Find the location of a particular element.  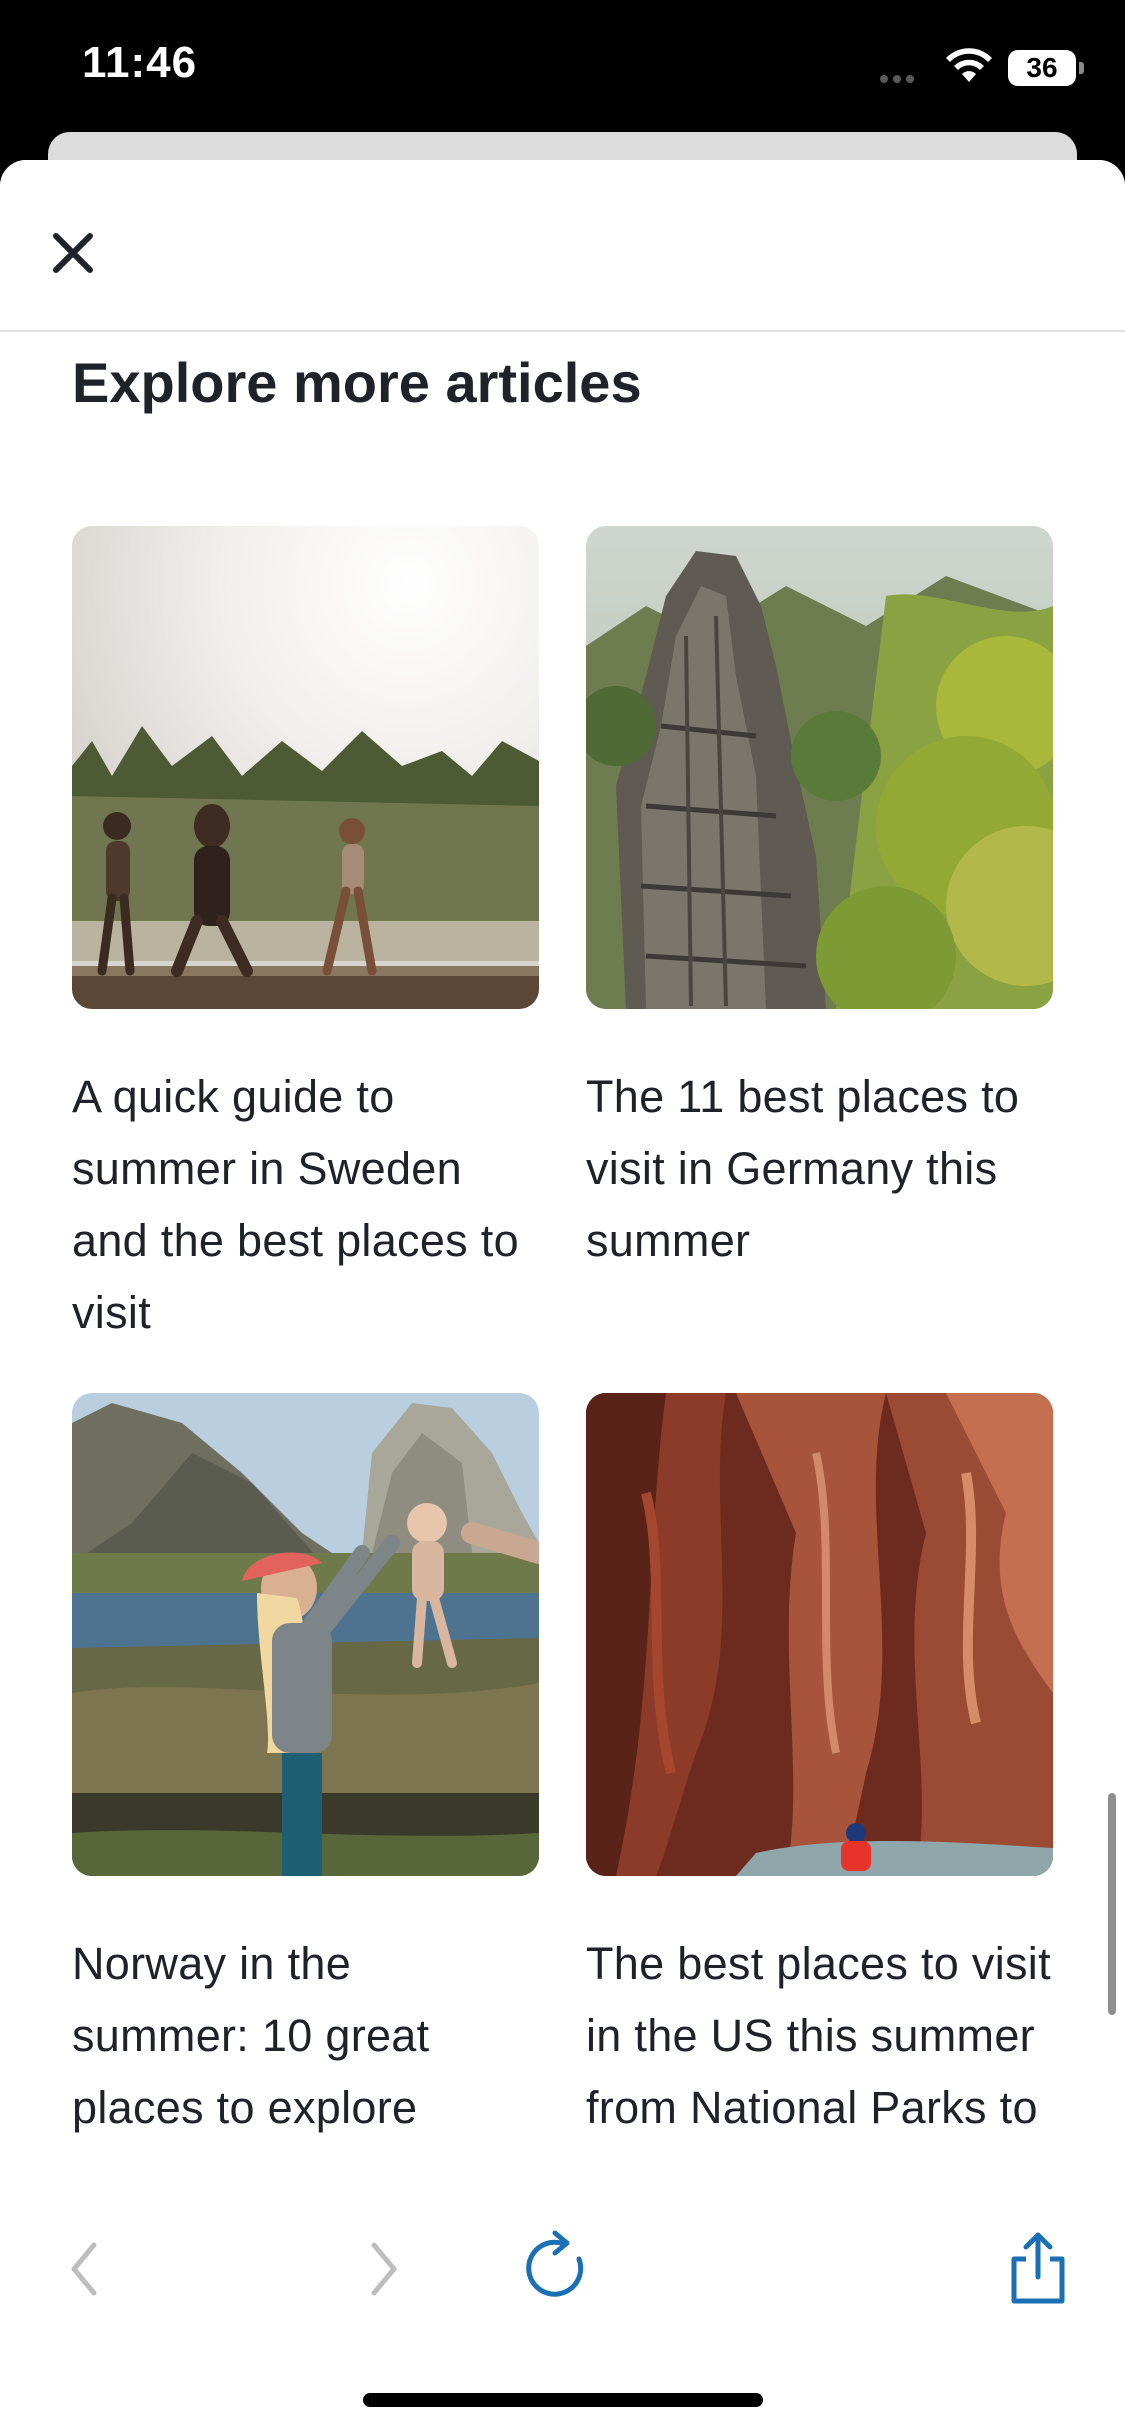

share-icon is located at coordinates (1038, 2269).